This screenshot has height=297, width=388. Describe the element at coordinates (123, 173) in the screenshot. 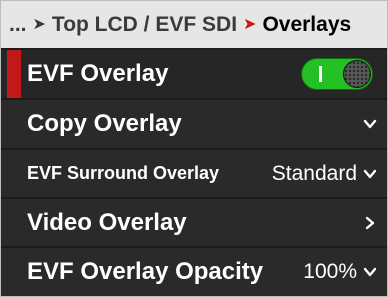

I see `menu-item-label: EVF Surround Overlay` at that location.